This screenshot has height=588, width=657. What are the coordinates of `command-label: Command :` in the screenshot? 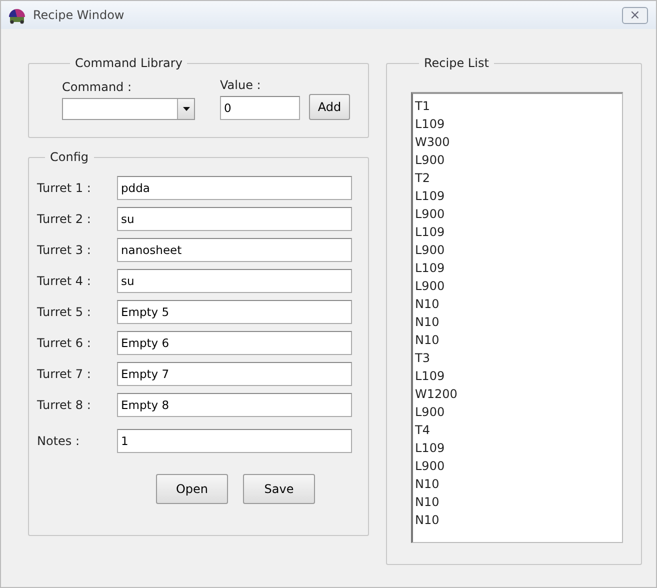 It's located at (97, 87).